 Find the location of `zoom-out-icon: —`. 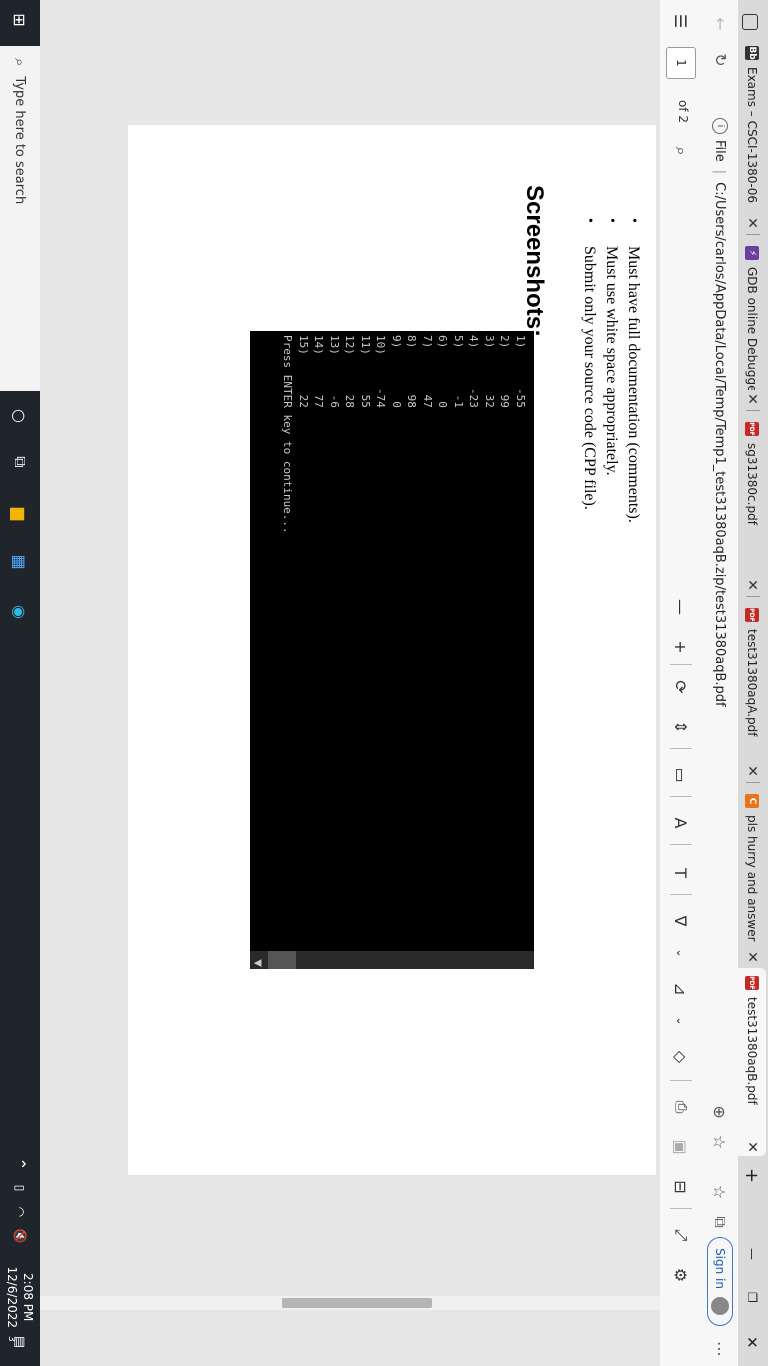

zoom-out-icon: — is located at coordinates (681, 607).